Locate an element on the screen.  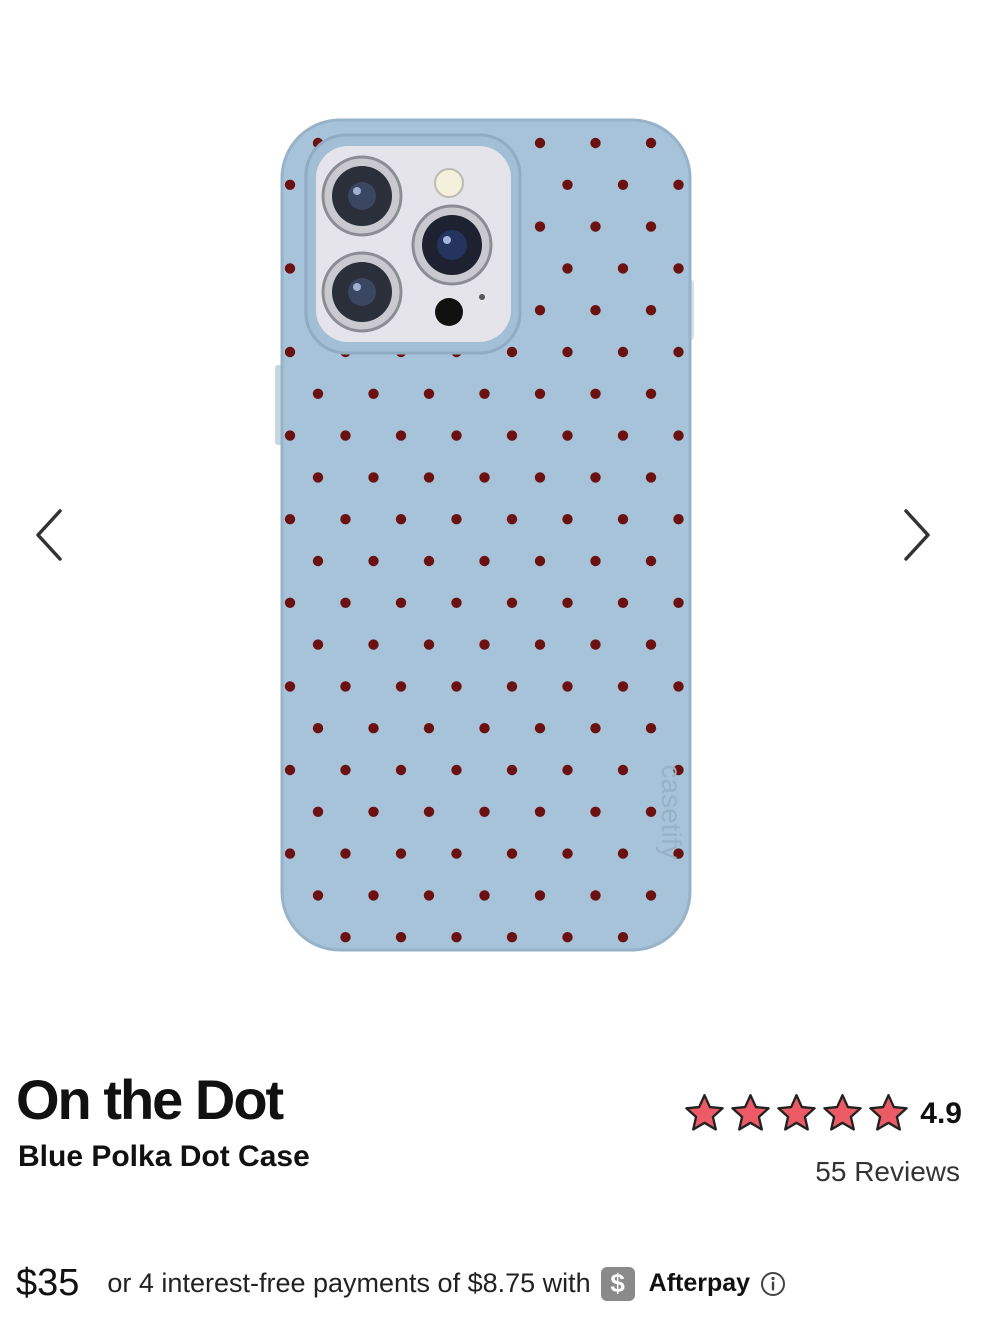
chevron-left-icon is located at coordinates (49, 535).